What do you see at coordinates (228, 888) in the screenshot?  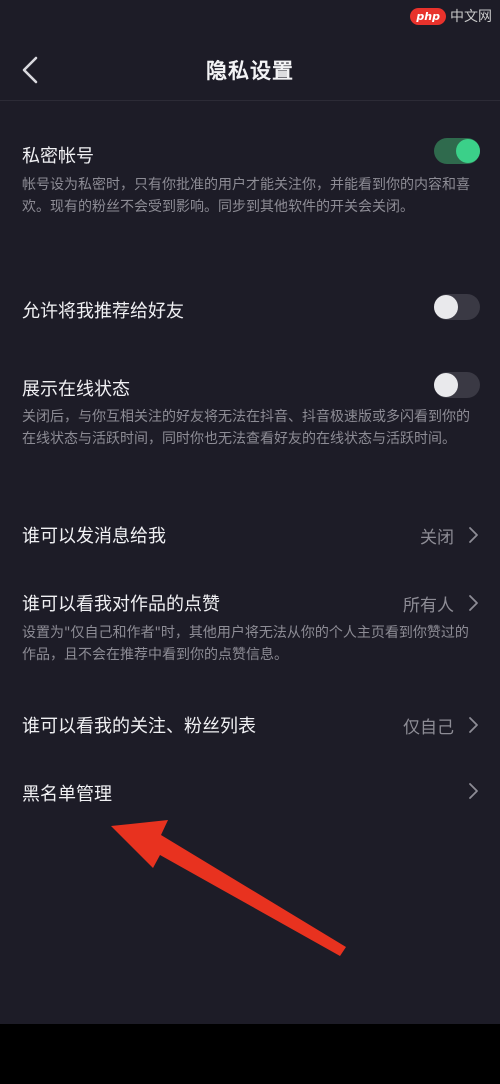 I see `annotation-arrow-icon` at bounding box center [228, 888].